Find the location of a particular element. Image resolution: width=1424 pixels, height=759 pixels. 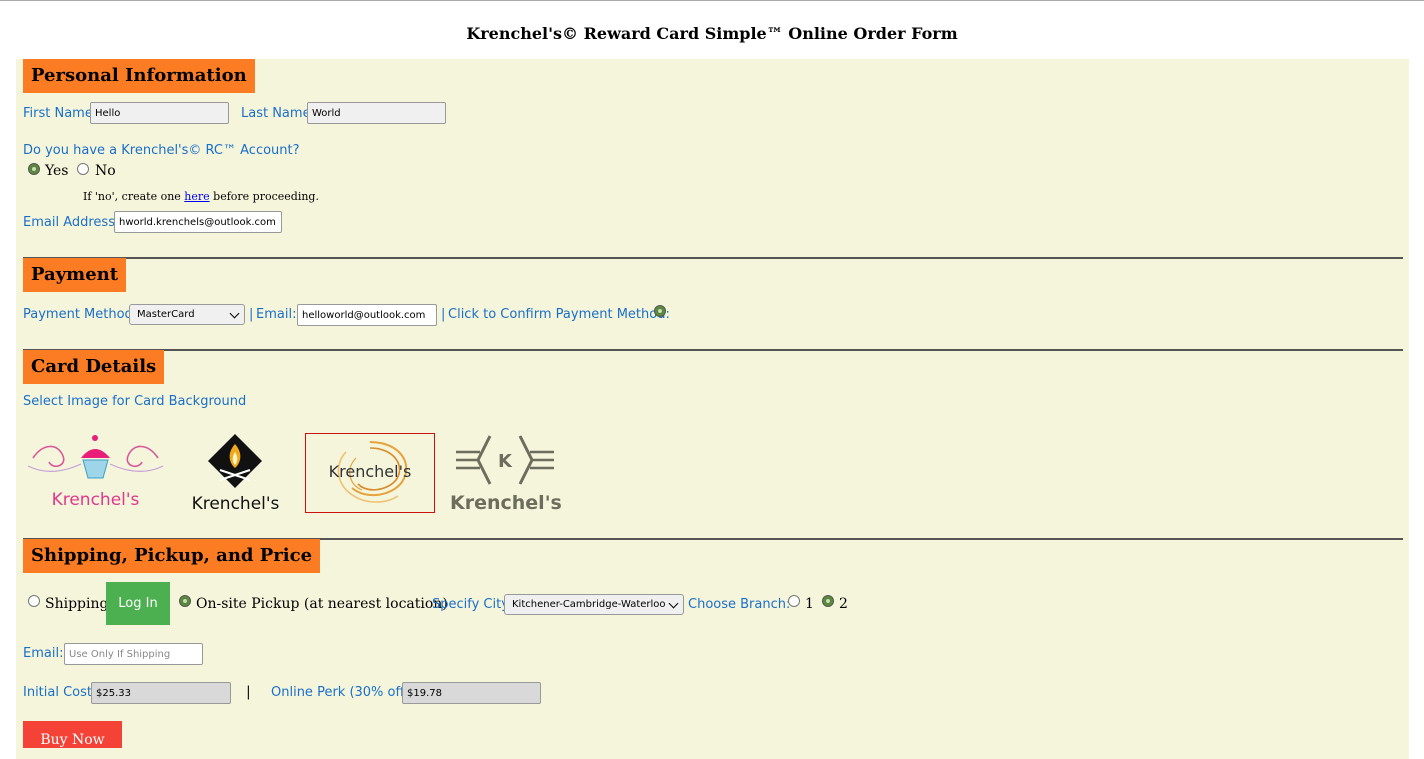

account-question: Do you have a Krenchel's© RC™ Account? is located at coordinates (161, 150).